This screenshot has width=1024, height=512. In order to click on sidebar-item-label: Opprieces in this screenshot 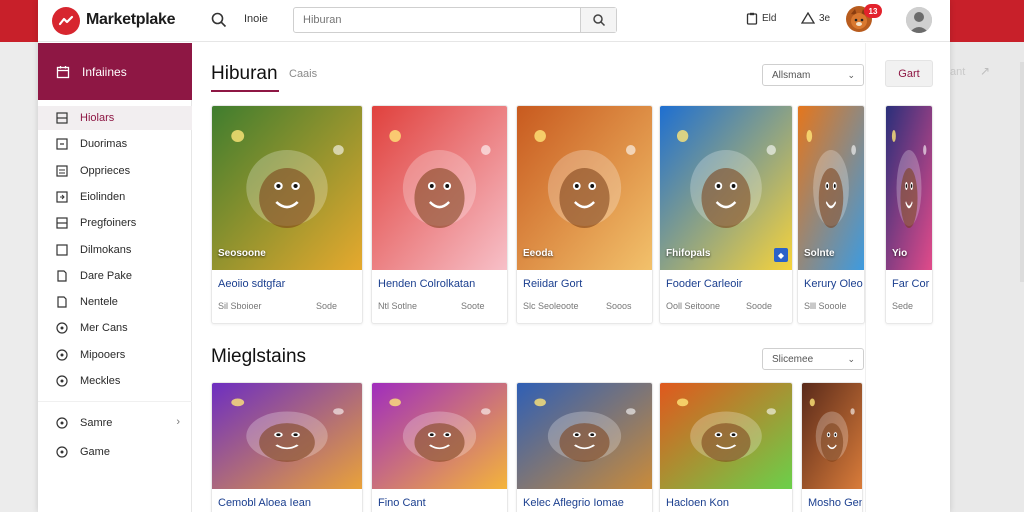, I will do `click(105, 170)`.